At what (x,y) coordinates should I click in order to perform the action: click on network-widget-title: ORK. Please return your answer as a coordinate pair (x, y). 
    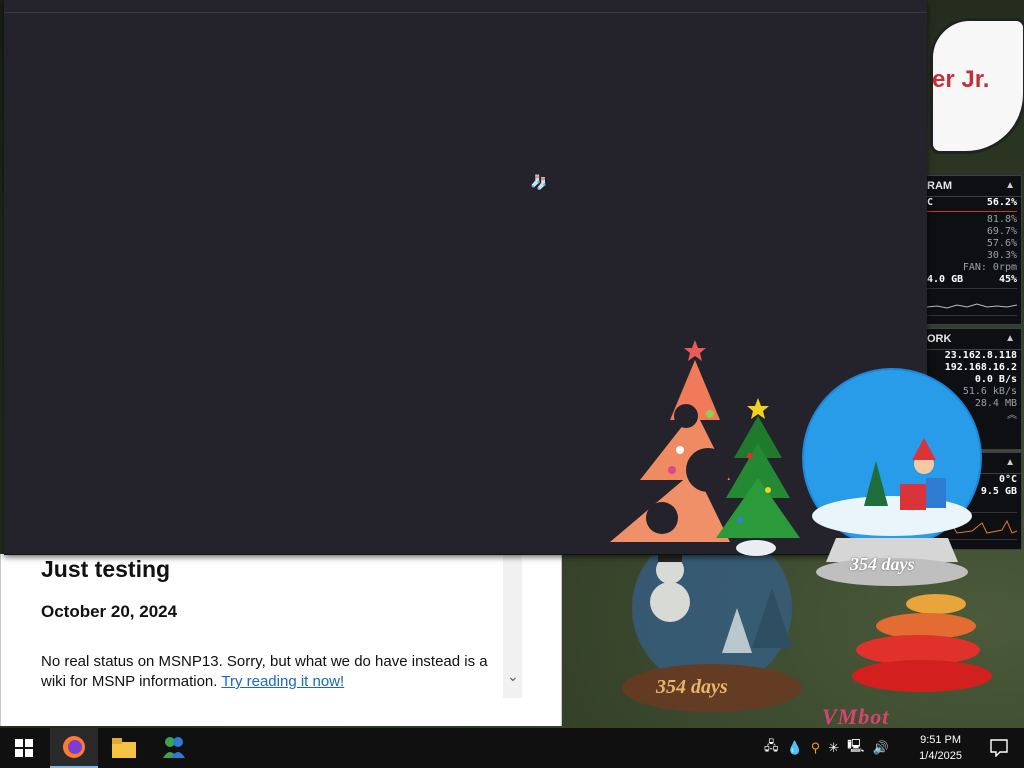
    Looking at the image, I should click on (939, 339).